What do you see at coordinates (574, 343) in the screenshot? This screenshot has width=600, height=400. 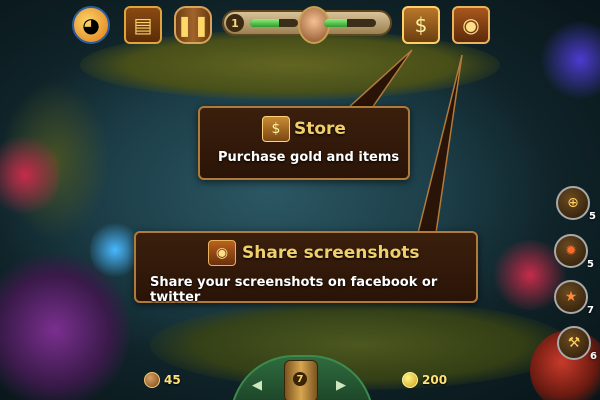 I see `hammer-icon: ⚒` at bounding box center [574, 343].